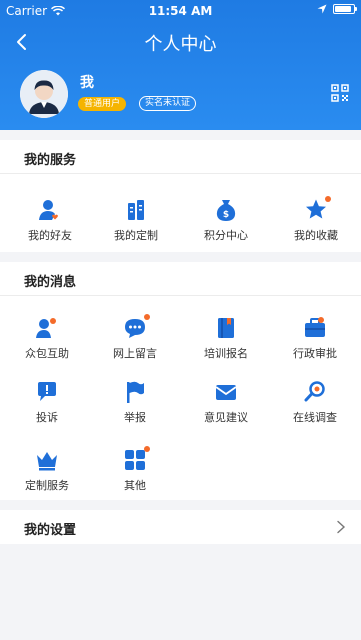  What do you see at coordinates (341, 527) in the screenshot?
I see `chevron-right-icon` at bounding box center [341, 527].